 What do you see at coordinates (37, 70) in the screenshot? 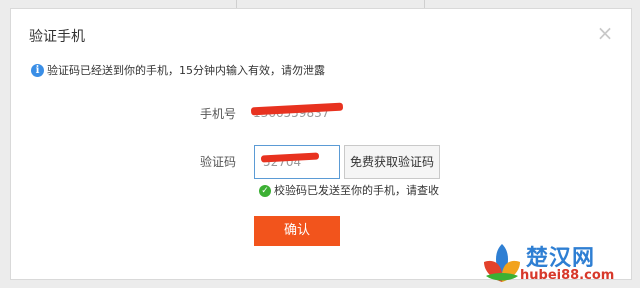
I see `info-icon: i` at bounding box center [37, 70].